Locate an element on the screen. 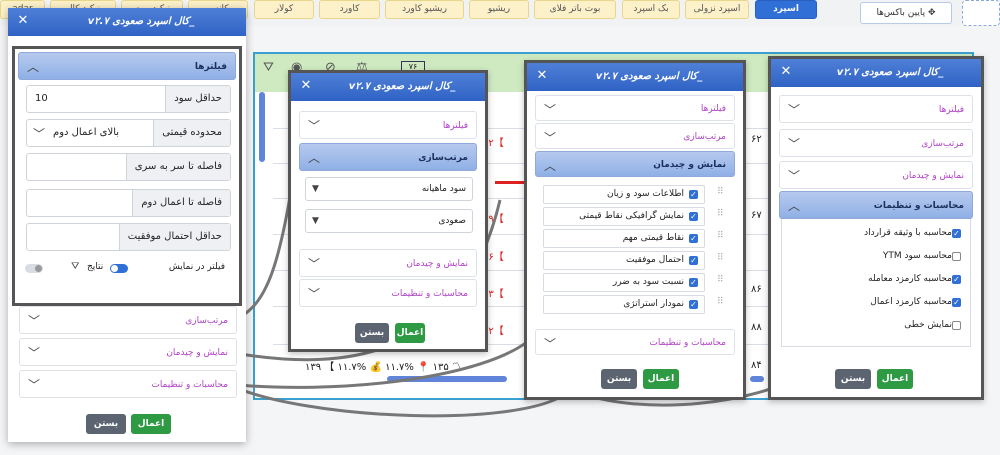  sort-field-select: سود ماهیانه ▼ is located at coordinates (389, 189).